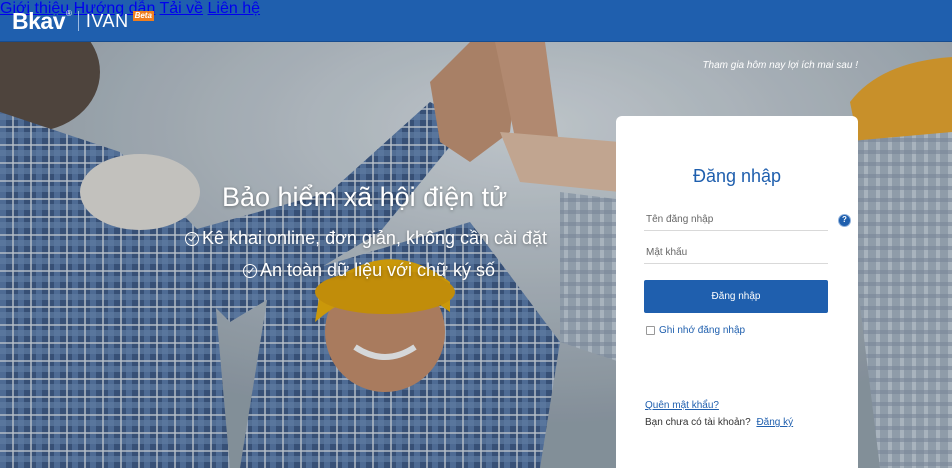 This screenshot has width=952, height=468. What do you see at coordinates (737, 176) in the screenshot?
I see `login-title: Đăng nhập` at bounding box center [737, 176].